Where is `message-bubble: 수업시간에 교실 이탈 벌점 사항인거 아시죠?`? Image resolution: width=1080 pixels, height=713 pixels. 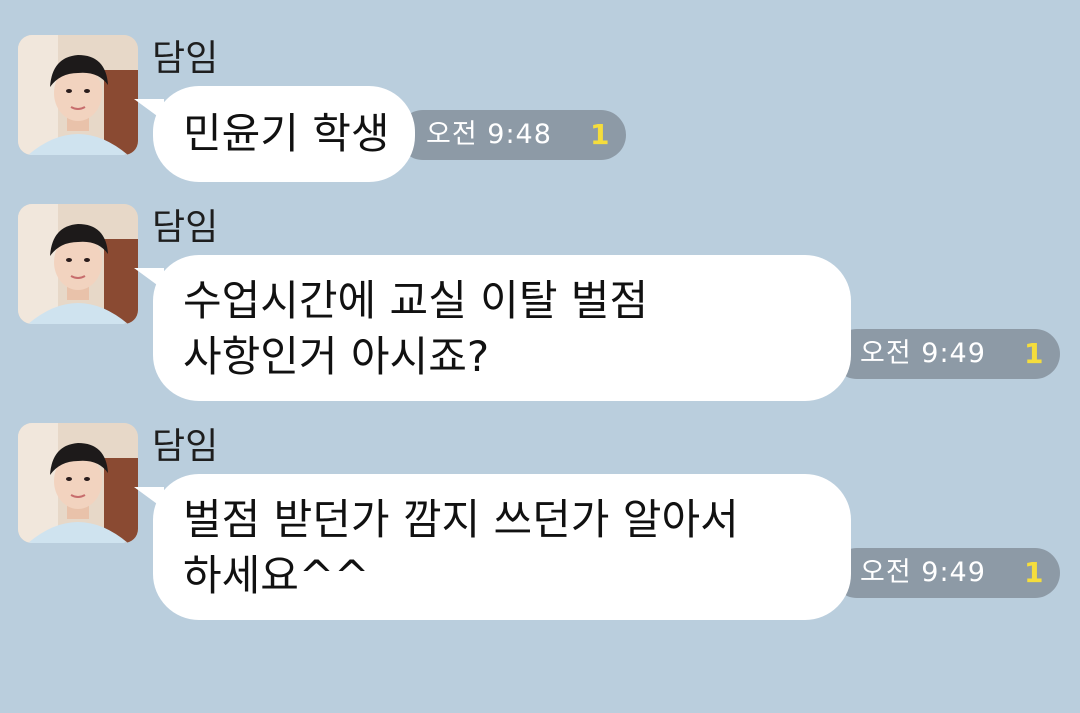 message-bubble: 수업시간에 교실 이탈 벌점 사항인거 아시죠? is located at coordinates (502, 328).